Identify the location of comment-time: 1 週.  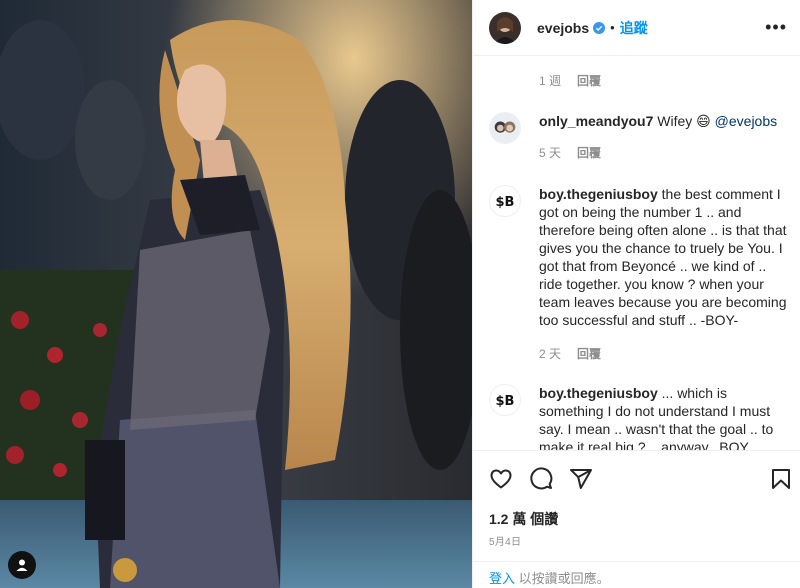
(550, 81).